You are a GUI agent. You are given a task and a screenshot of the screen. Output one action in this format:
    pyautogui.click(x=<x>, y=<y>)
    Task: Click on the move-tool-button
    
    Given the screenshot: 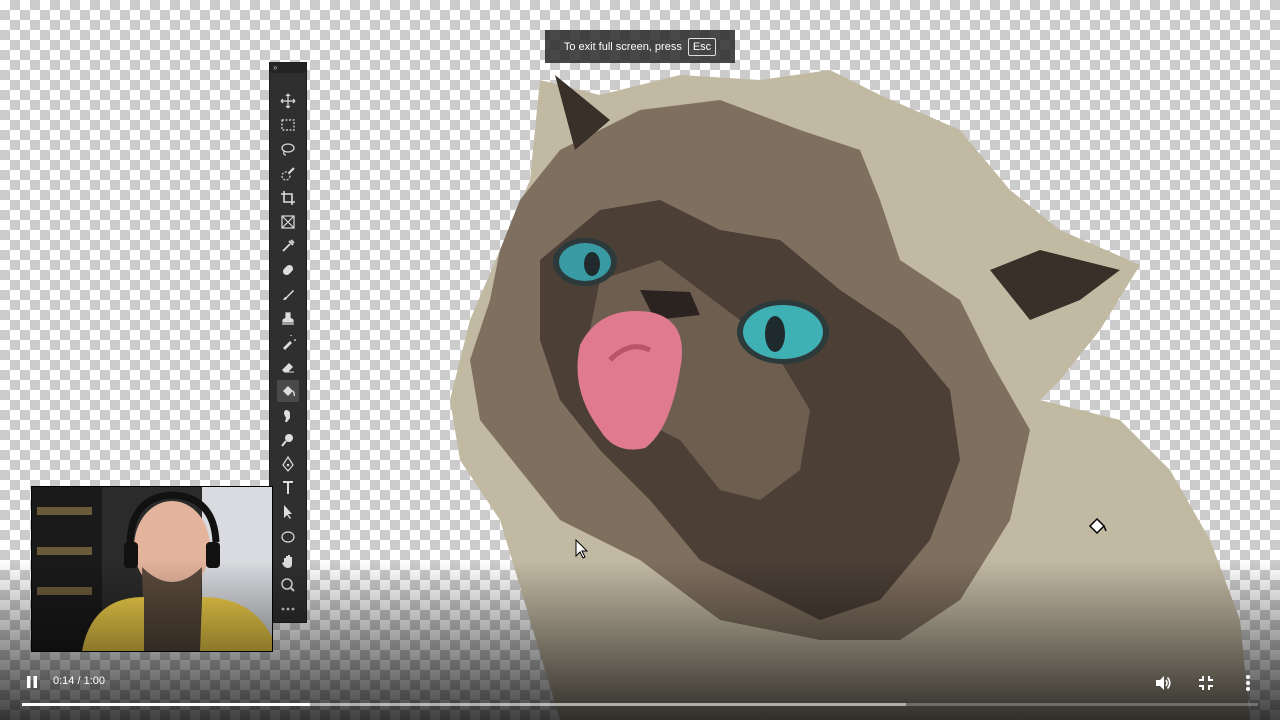 What is the action you would take?
    pyautogui.click(x=288, y=101)
    